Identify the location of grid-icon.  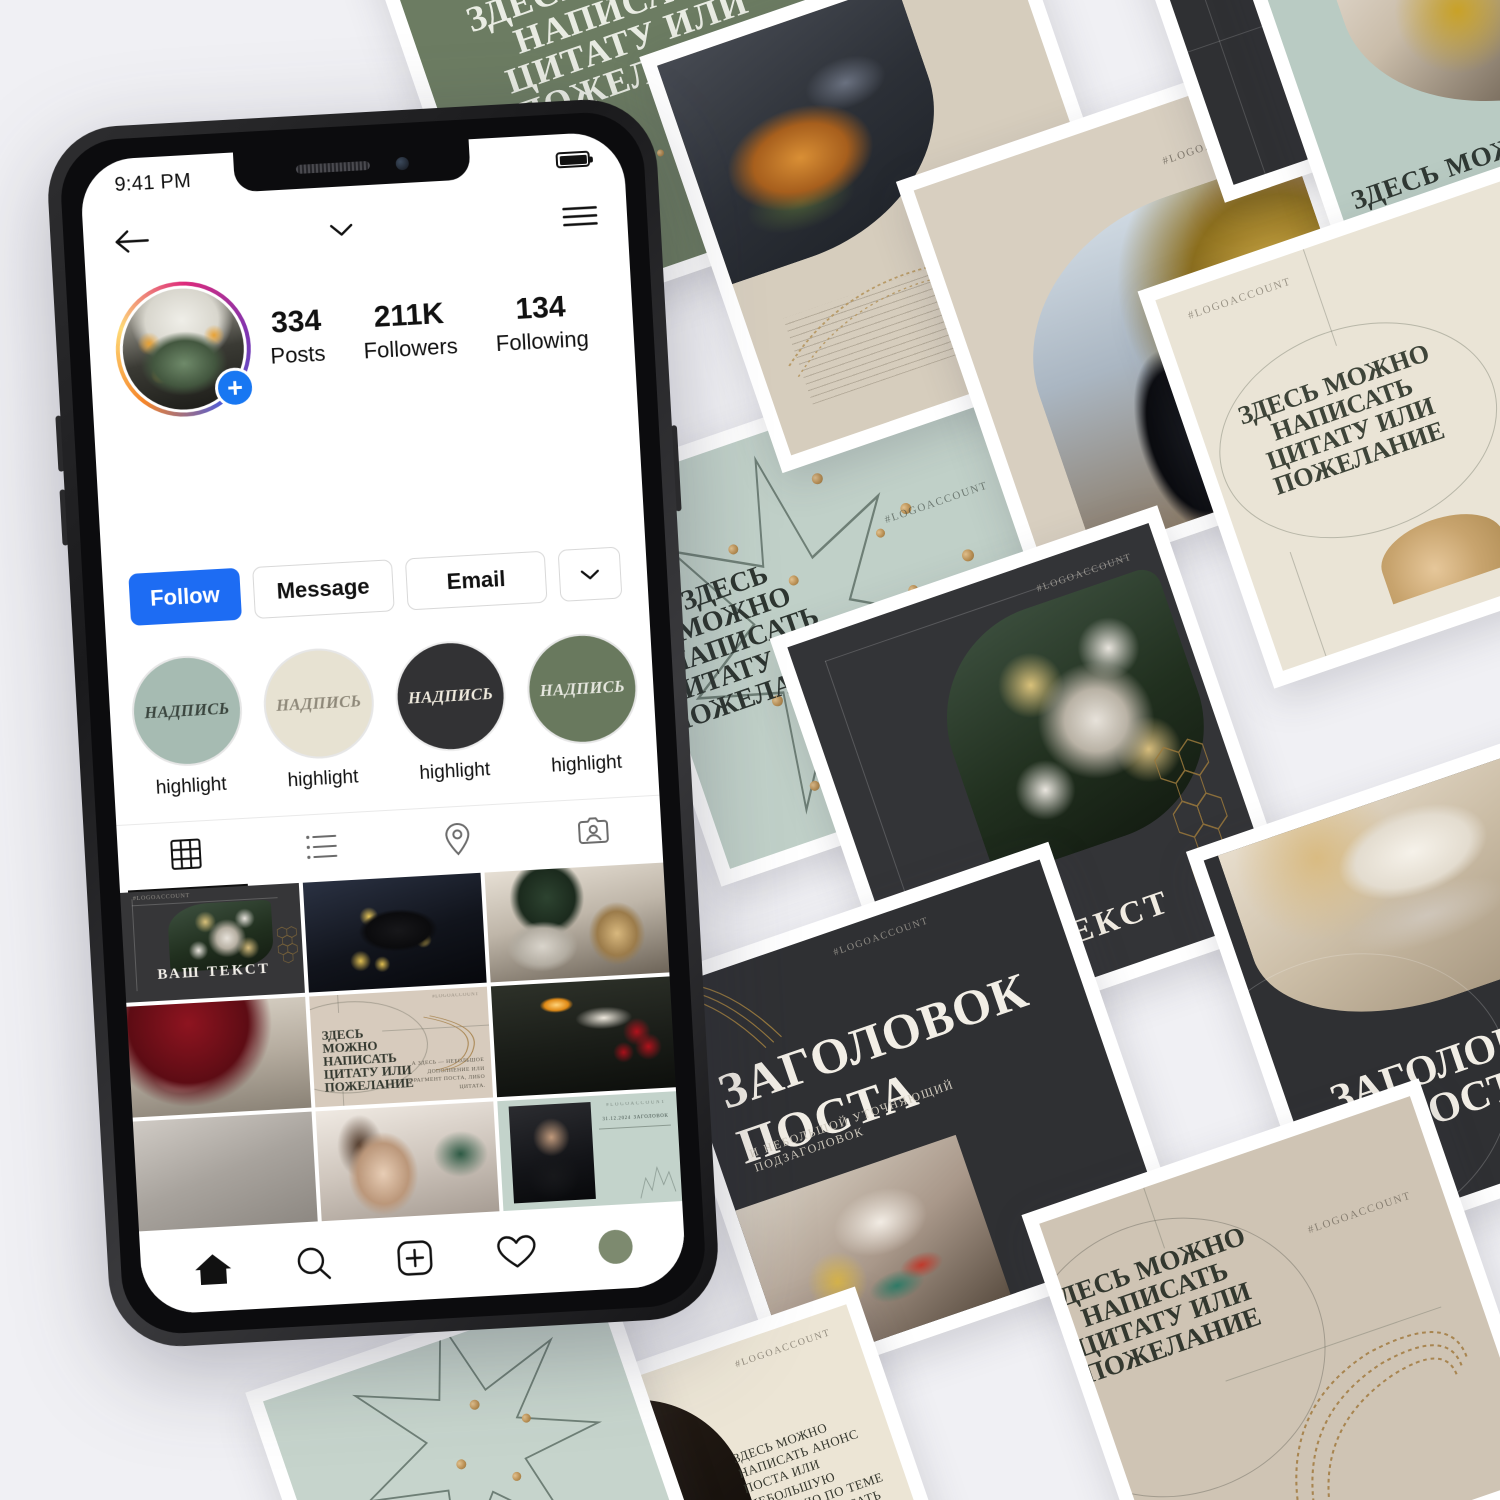
(186, 856).